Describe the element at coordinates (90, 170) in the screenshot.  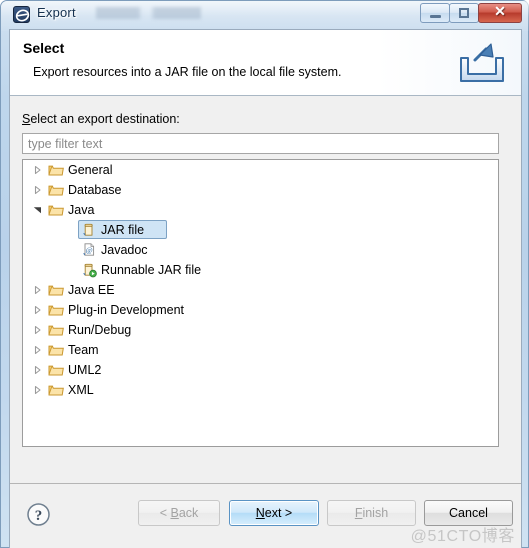
I see `tree-item-label: General` at that location.